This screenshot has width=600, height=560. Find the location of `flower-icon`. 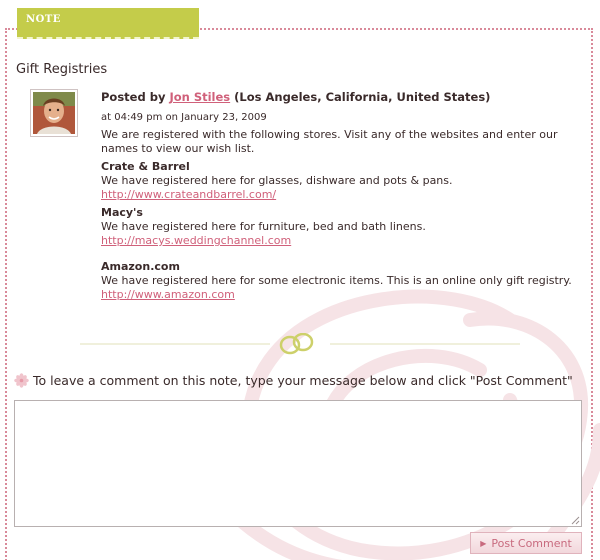

flower-icon is located at coordinates (21, 380).